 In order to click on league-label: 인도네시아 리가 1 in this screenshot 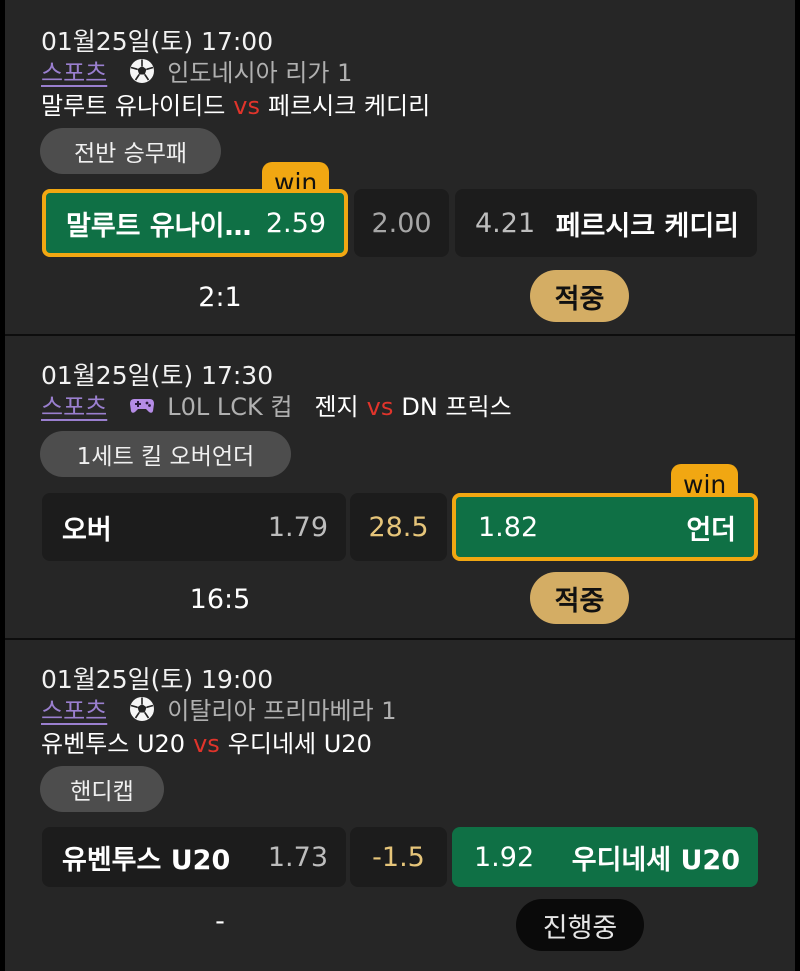, I will do `click(240, 70)`.